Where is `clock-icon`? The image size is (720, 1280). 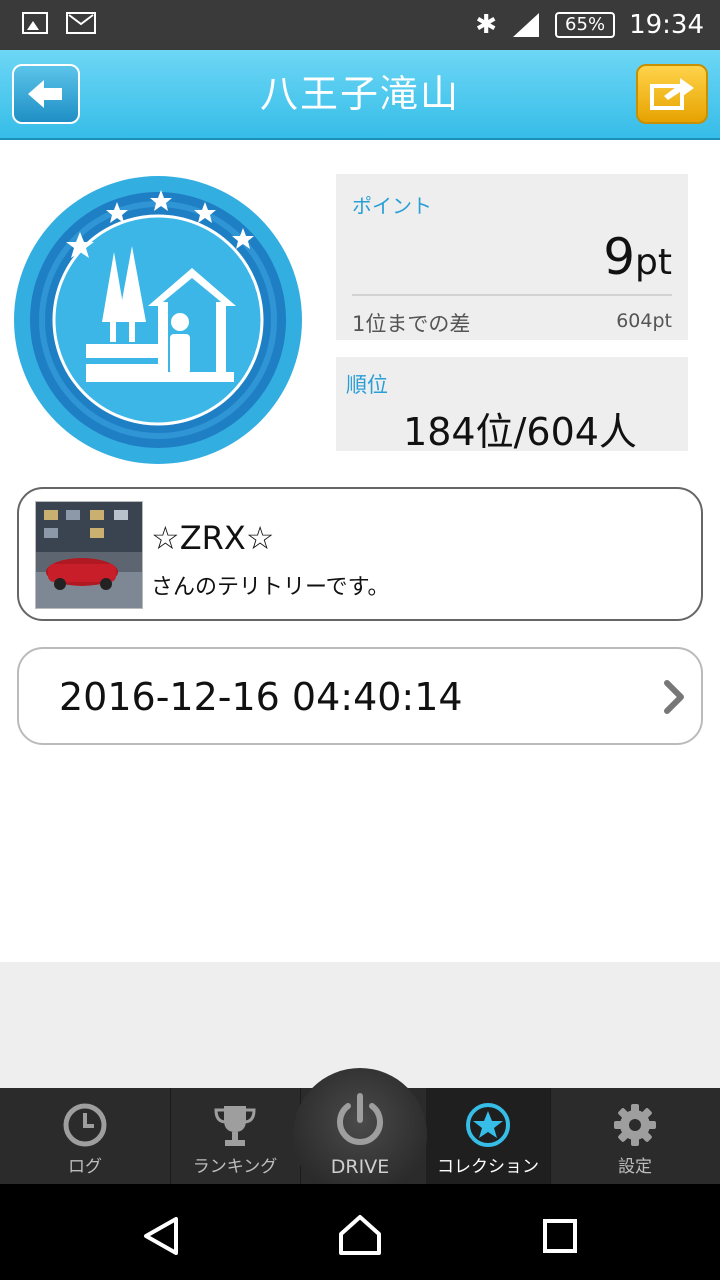 clock-icon is located at coordinates (85, 1125).